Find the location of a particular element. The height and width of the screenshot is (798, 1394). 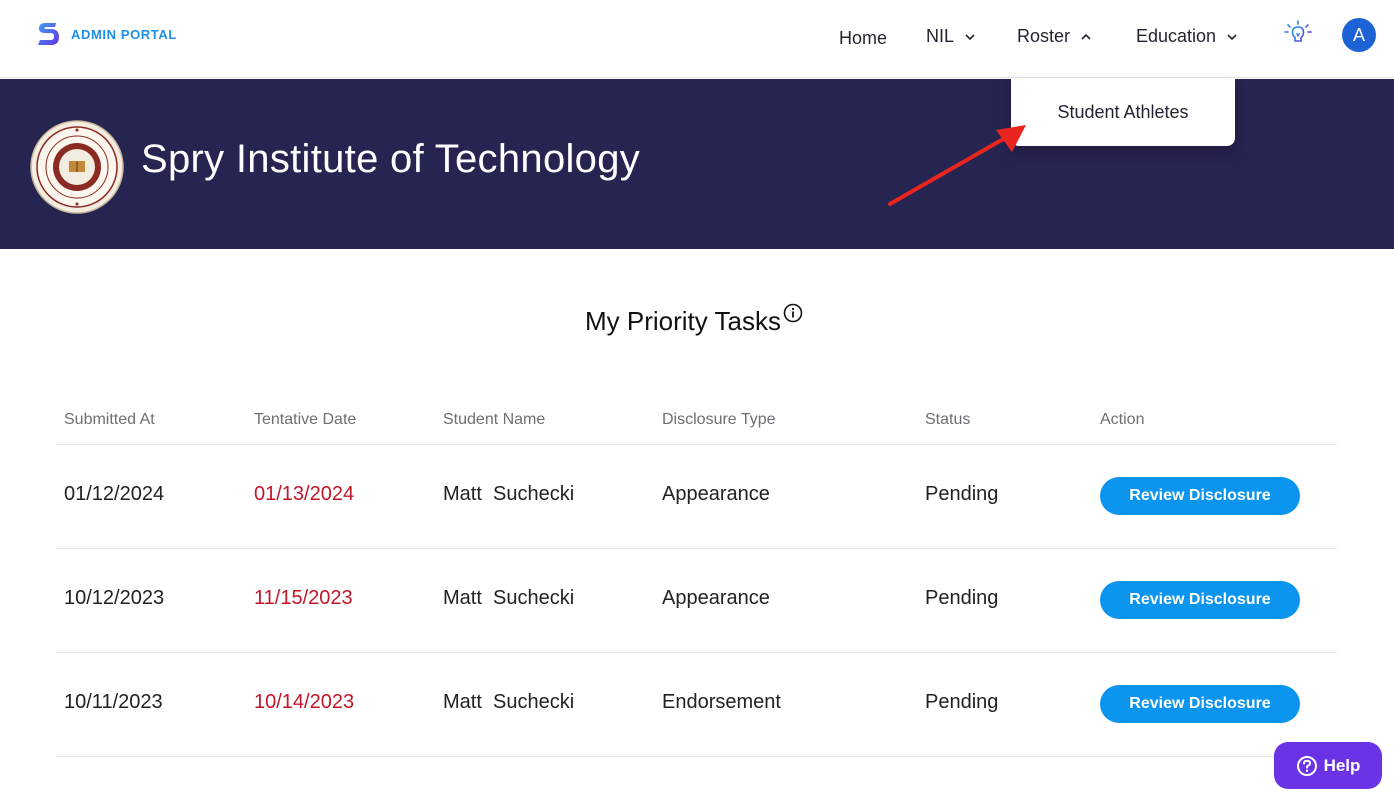

nav-home-label: Home is located at coordinates (863, 38).